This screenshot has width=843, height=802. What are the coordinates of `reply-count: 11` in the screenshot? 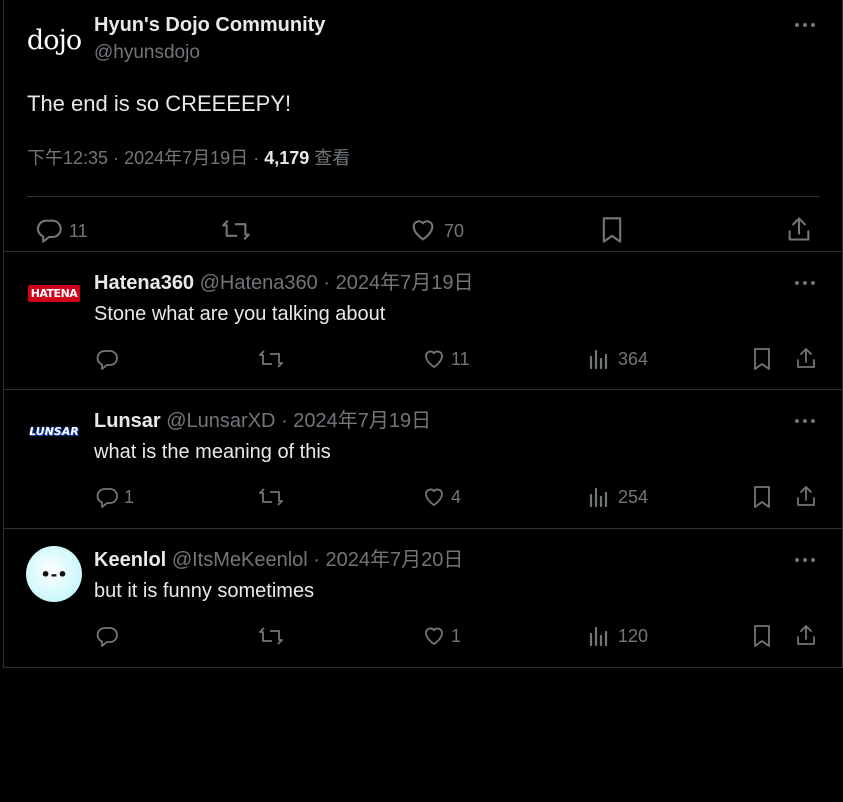 It's located at (78, 231).